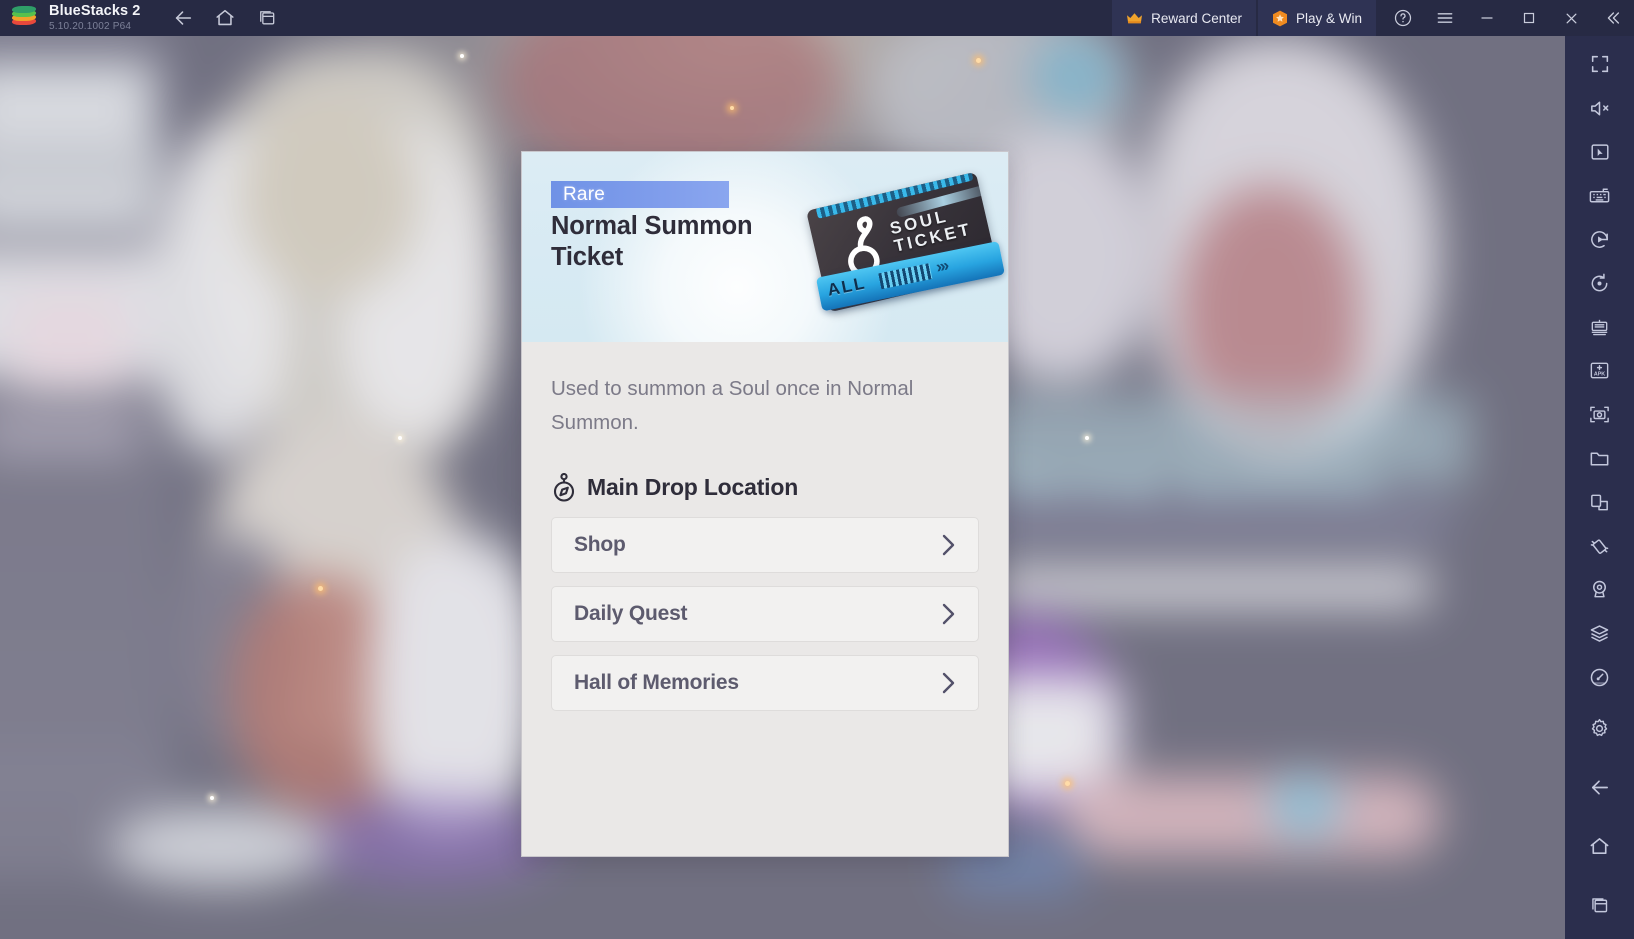  What do you see at coordinates (1600, 283) in the screenshot?
I see `rotate-icon` at bounding box center [1600, 283].